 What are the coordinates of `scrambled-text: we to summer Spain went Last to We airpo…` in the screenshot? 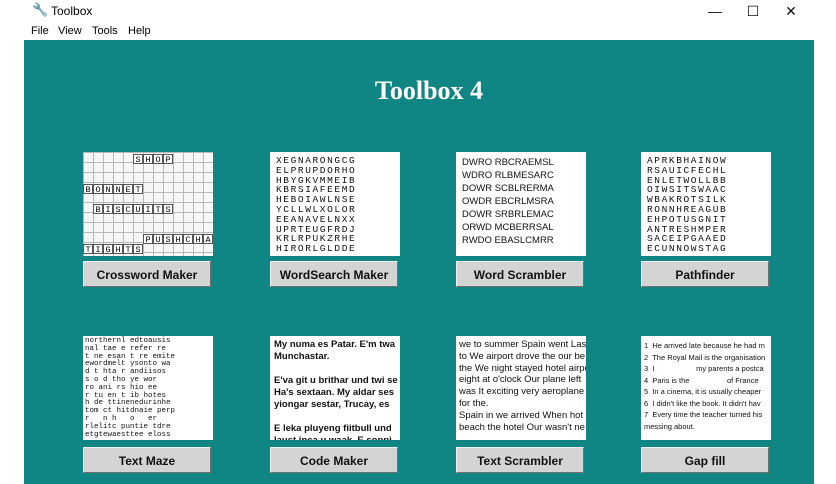 It's located at (522, 386).